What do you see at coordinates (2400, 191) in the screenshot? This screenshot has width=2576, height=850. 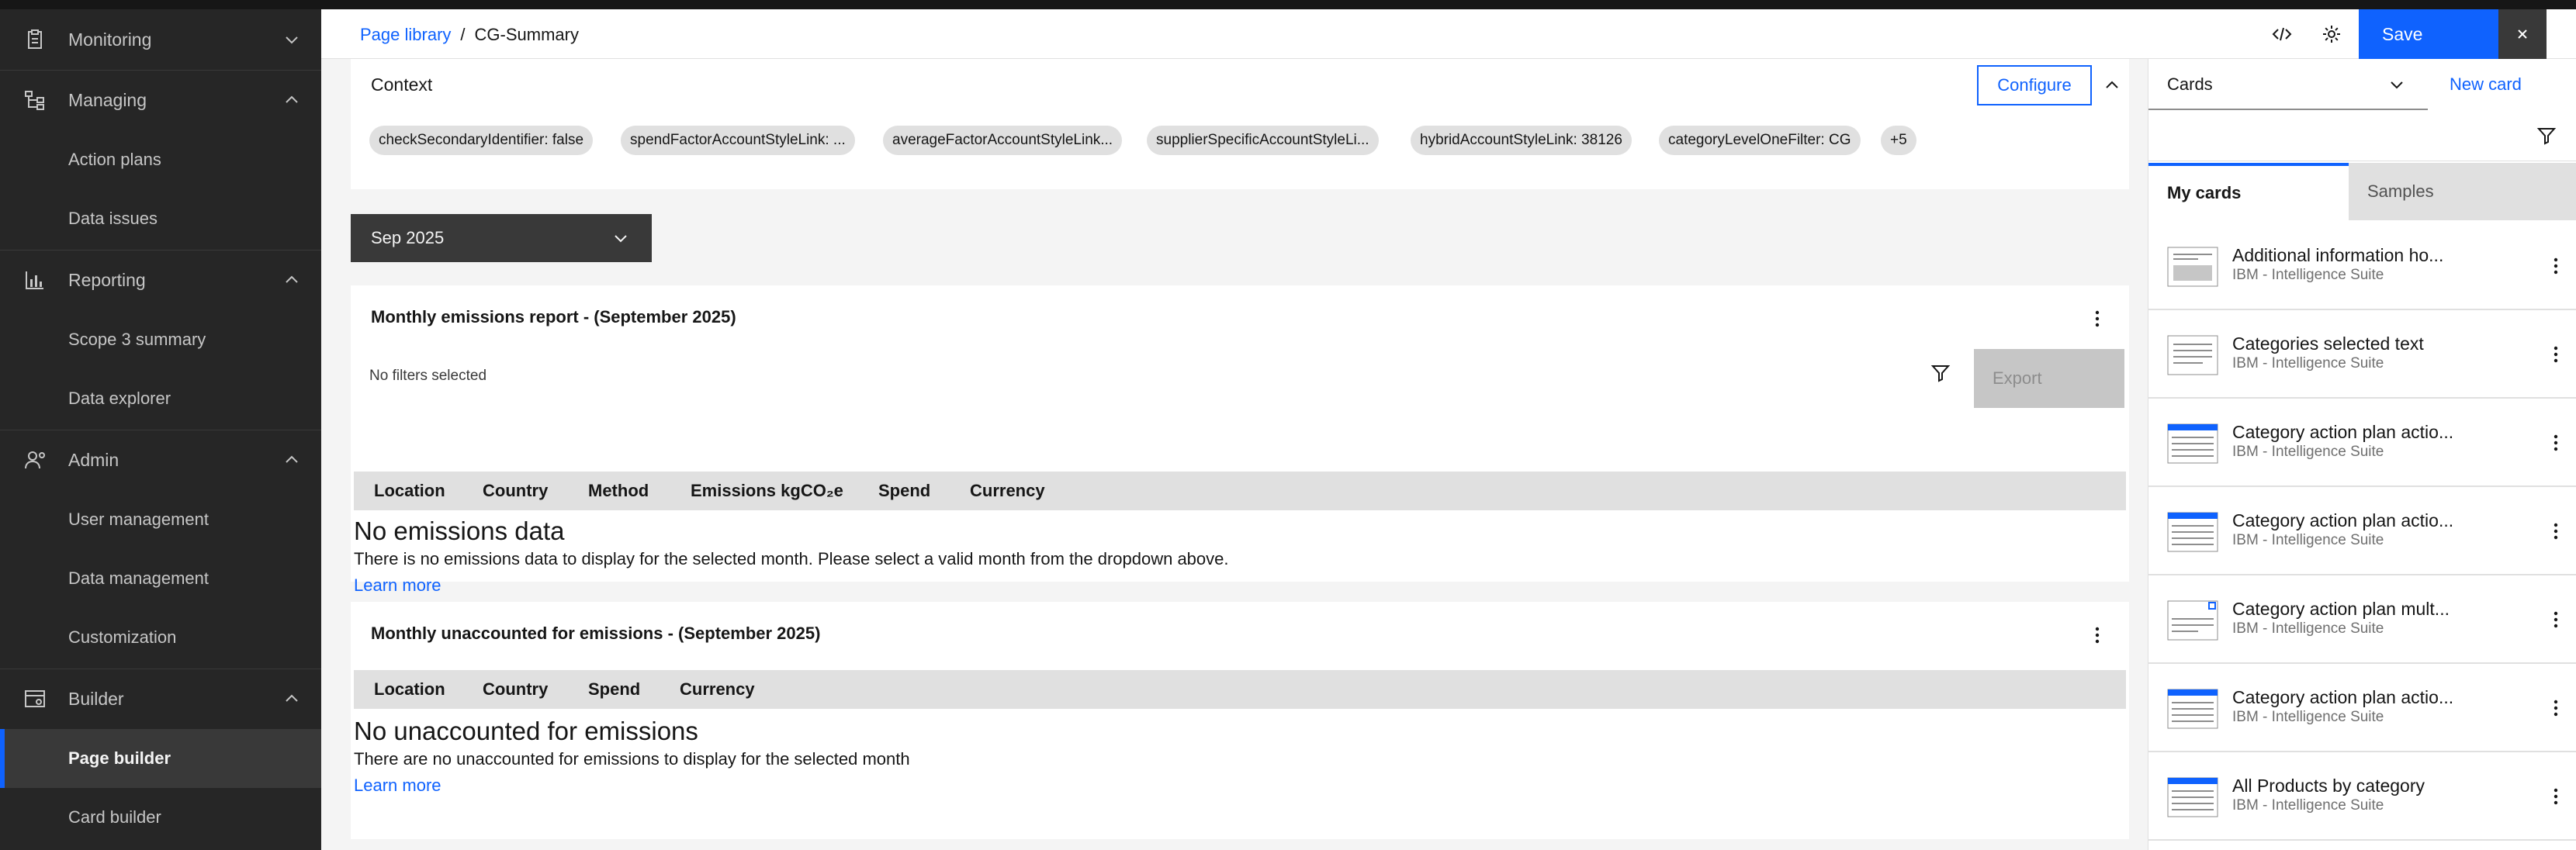 I see `tab-label: Samples` at bounding box center [2400, 191].